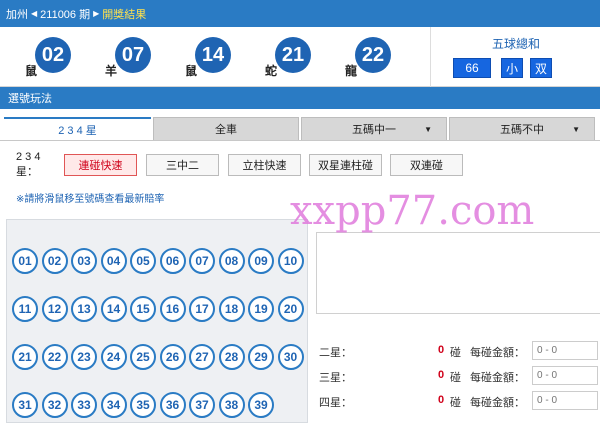  What do you see at coordinates (143, 261) in the screenshot?
I see `number-ball: 05` at bounding box center [143, 261].